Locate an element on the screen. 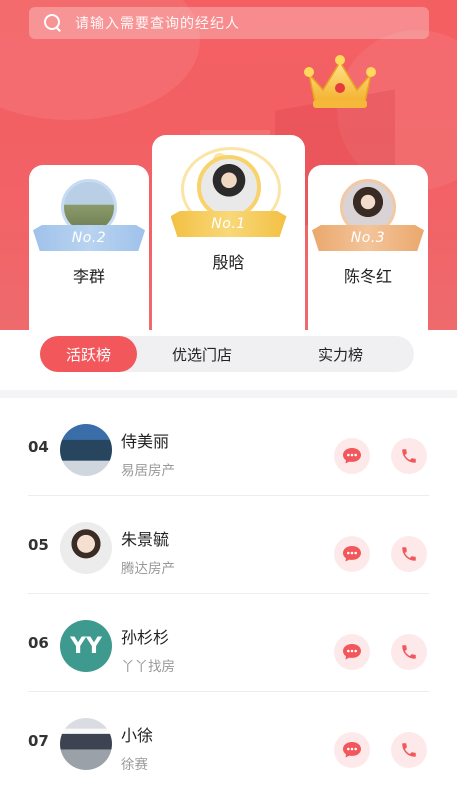 The width and height of the screenshot is (457, 785). podium-card-3: No.3 陈冬红 is located at coordinates (368, 250).